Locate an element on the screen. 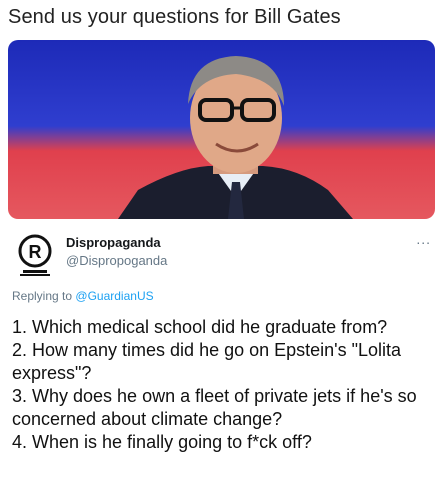 The image size is (443, 500). headline: Send us your questions for Bill Gates is located at coordinates (174, 17).